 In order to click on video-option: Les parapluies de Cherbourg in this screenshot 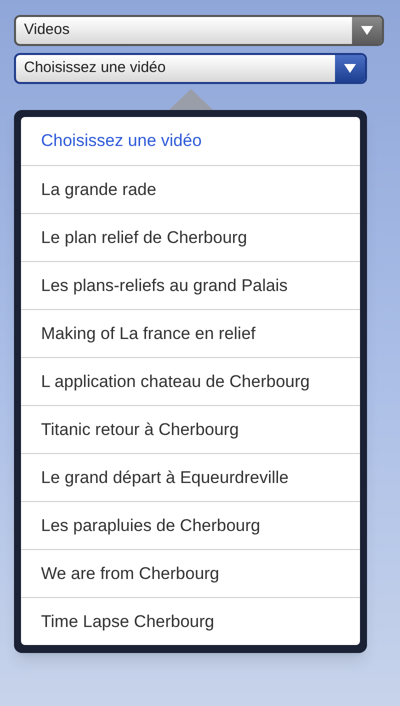, I will do `click(190, 525)`.